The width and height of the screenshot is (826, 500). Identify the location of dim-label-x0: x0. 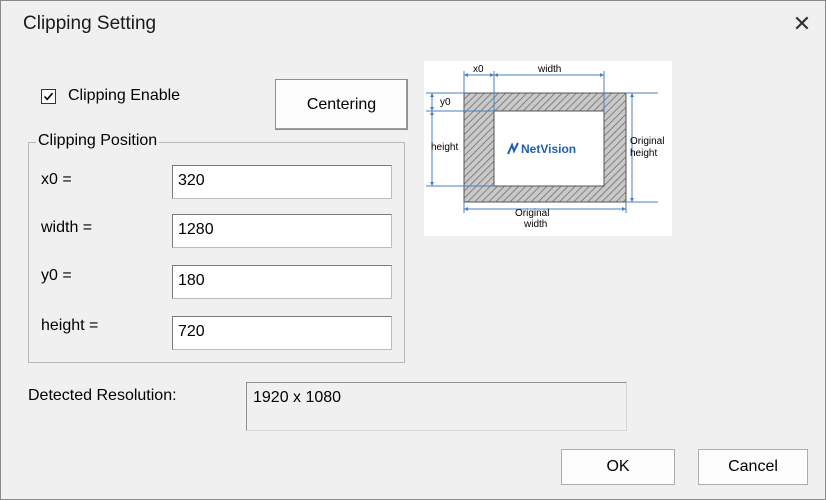
(478, 69).